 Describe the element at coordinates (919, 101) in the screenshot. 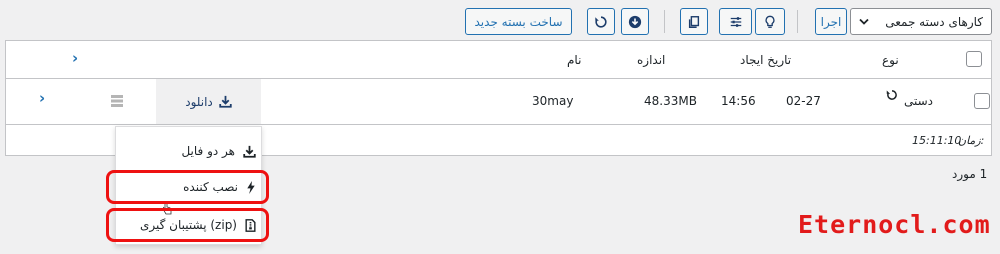

I see `row-type: دستی` at that location.